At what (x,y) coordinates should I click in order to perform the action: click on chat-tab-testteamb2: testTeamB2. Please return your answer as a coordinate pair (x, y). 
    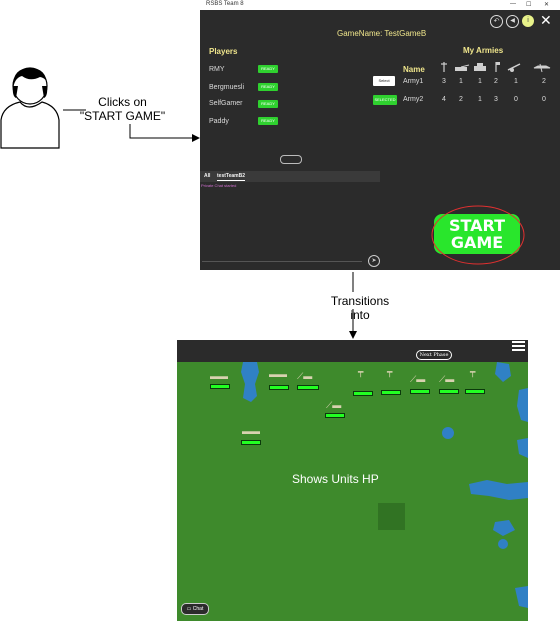
    Looking at the image, I should click on (231, 177).